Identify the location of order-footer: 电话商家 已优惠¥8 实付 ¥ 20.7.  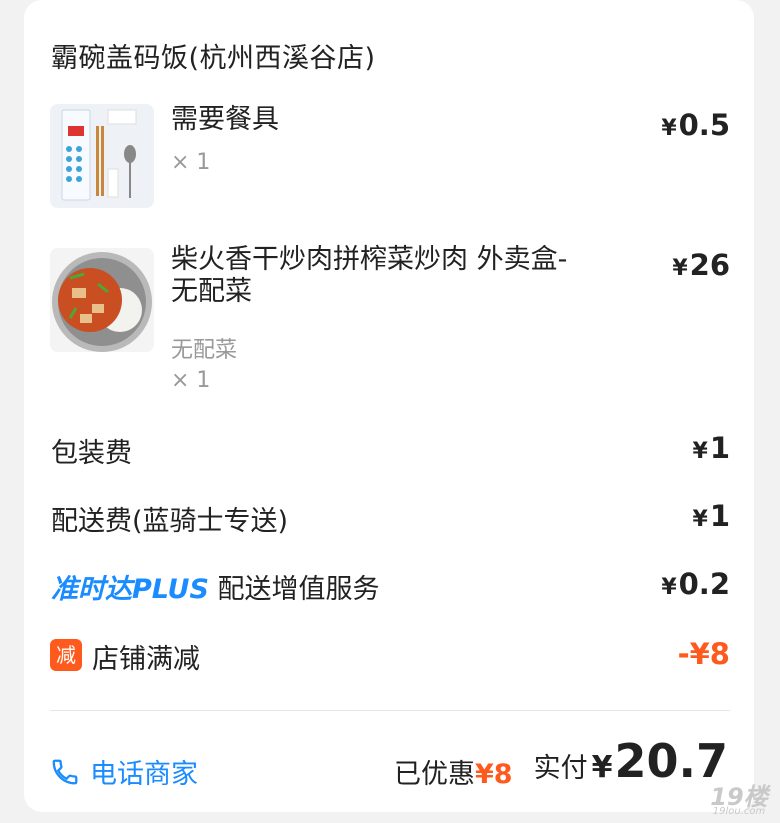
(389, 770).